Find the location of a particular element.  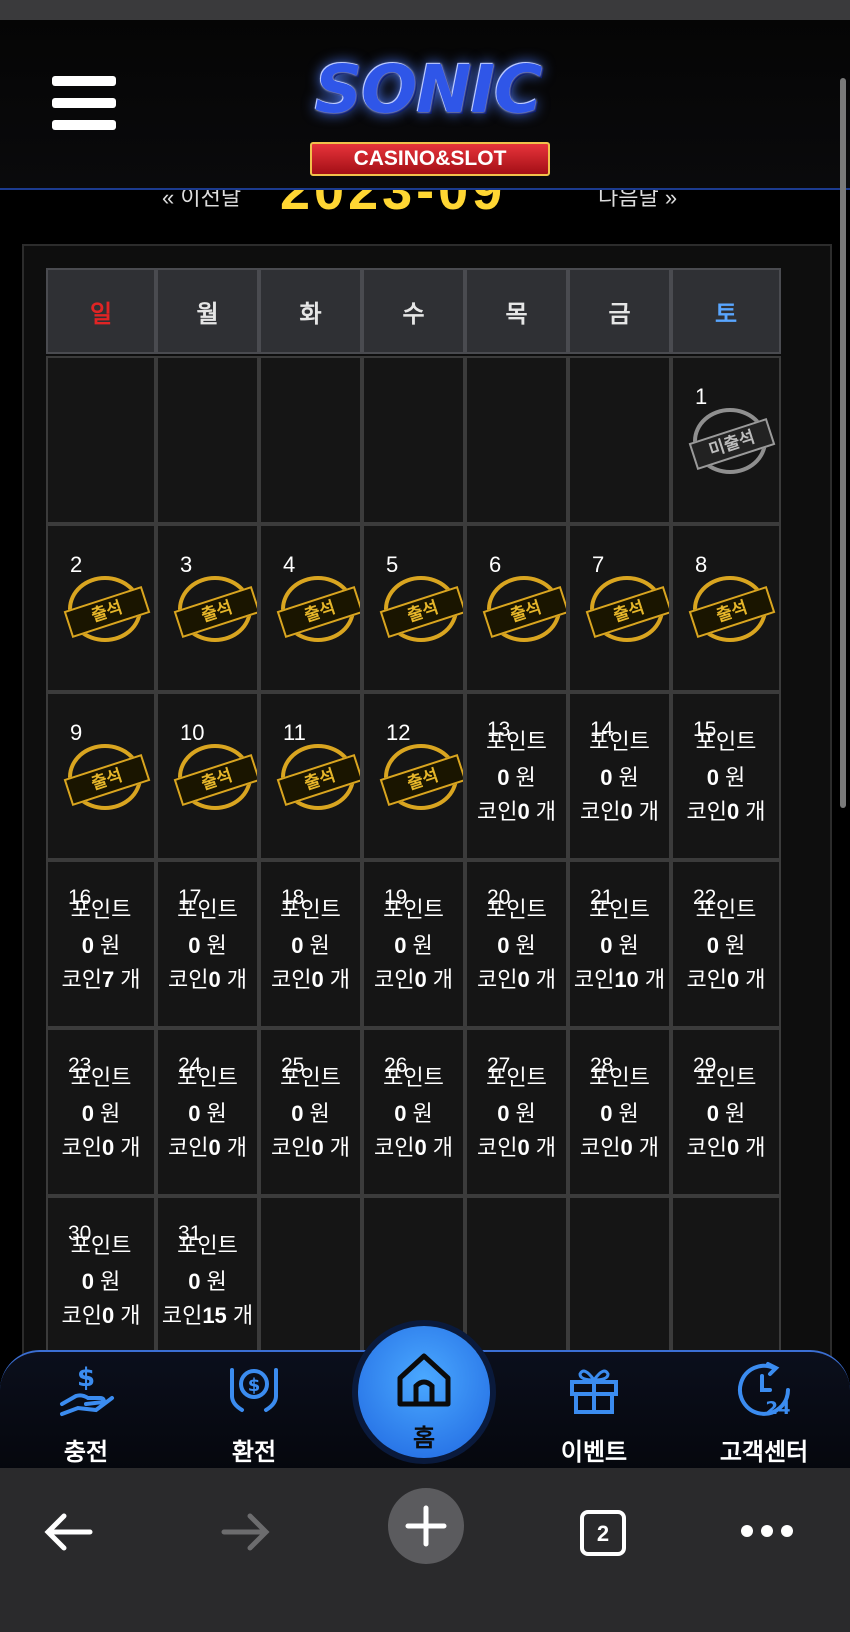

nav-home: 홈 is located at coordinates (424, 1392).